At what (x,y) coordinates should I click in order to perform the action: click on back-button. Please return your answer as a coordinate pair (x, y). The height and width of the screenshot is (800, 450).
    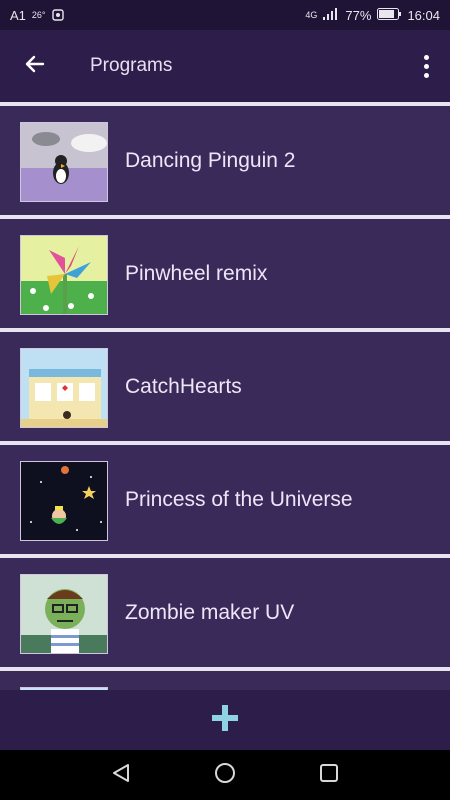
    Looking at the image, I should click on (35, 66).